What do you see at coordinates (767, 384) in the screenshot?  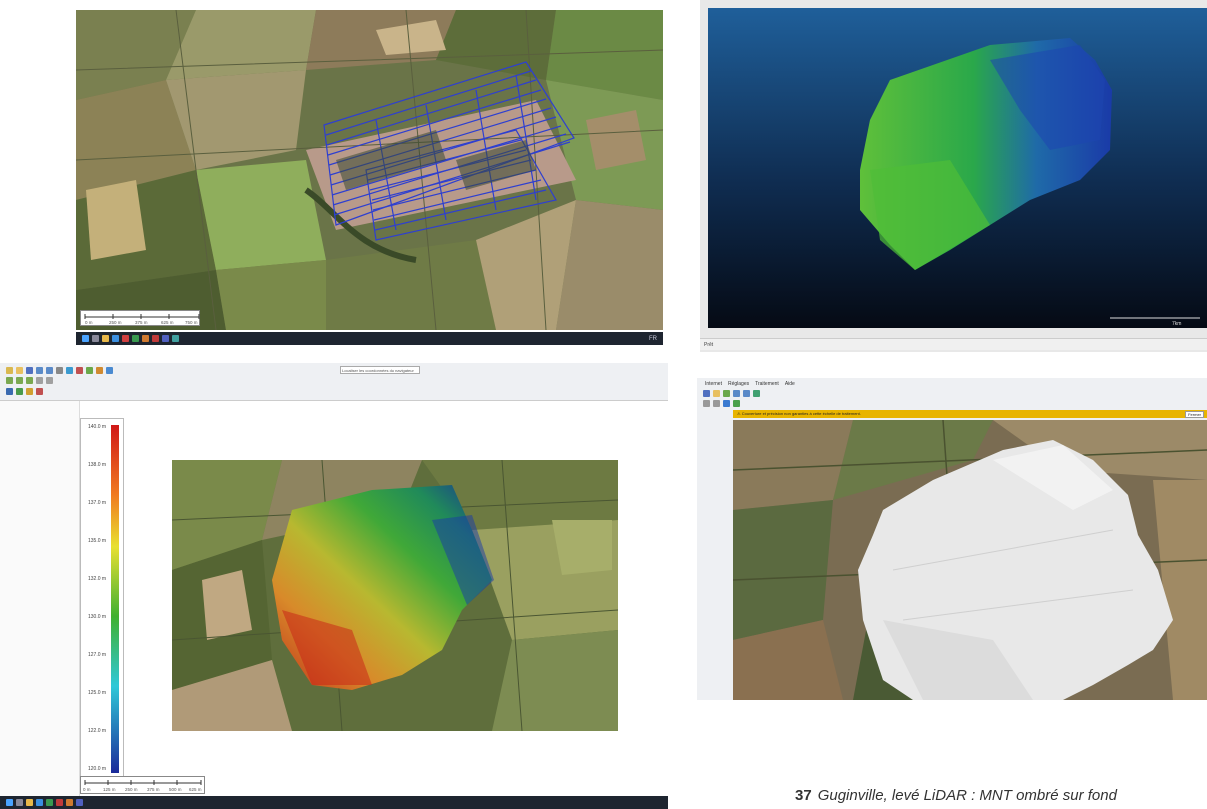 I see `menu-item-processing: Traitement` at bounding box center [767, 384].